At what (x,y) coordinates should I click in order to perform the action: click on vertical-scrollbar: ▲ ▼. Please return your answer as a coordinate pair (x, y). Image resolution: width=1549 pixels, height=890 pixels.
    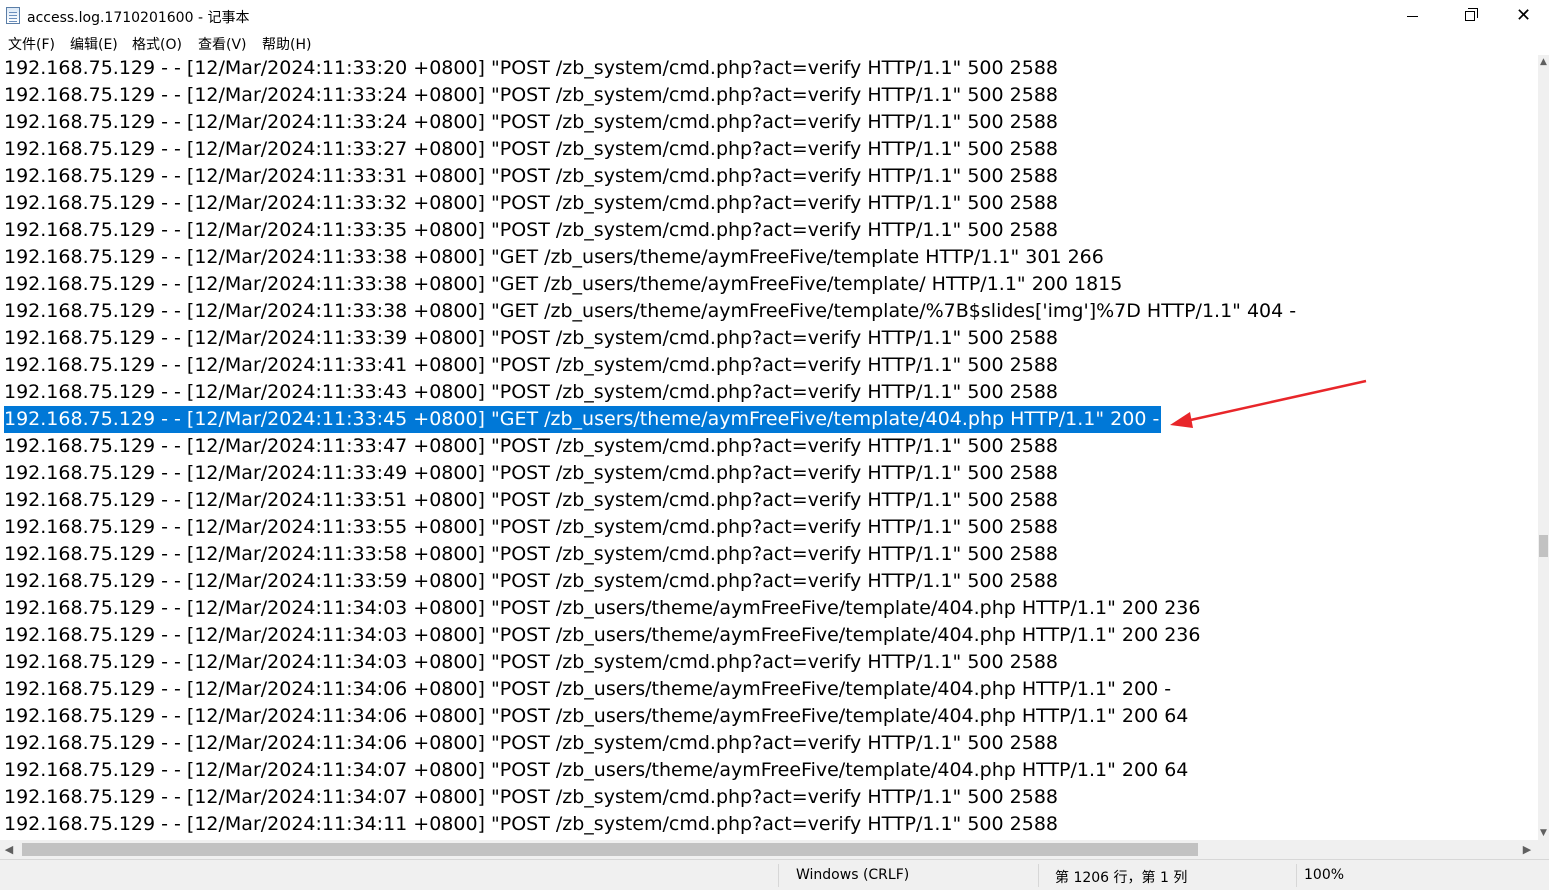
    Looking at the image, I should click on (1543, 447).